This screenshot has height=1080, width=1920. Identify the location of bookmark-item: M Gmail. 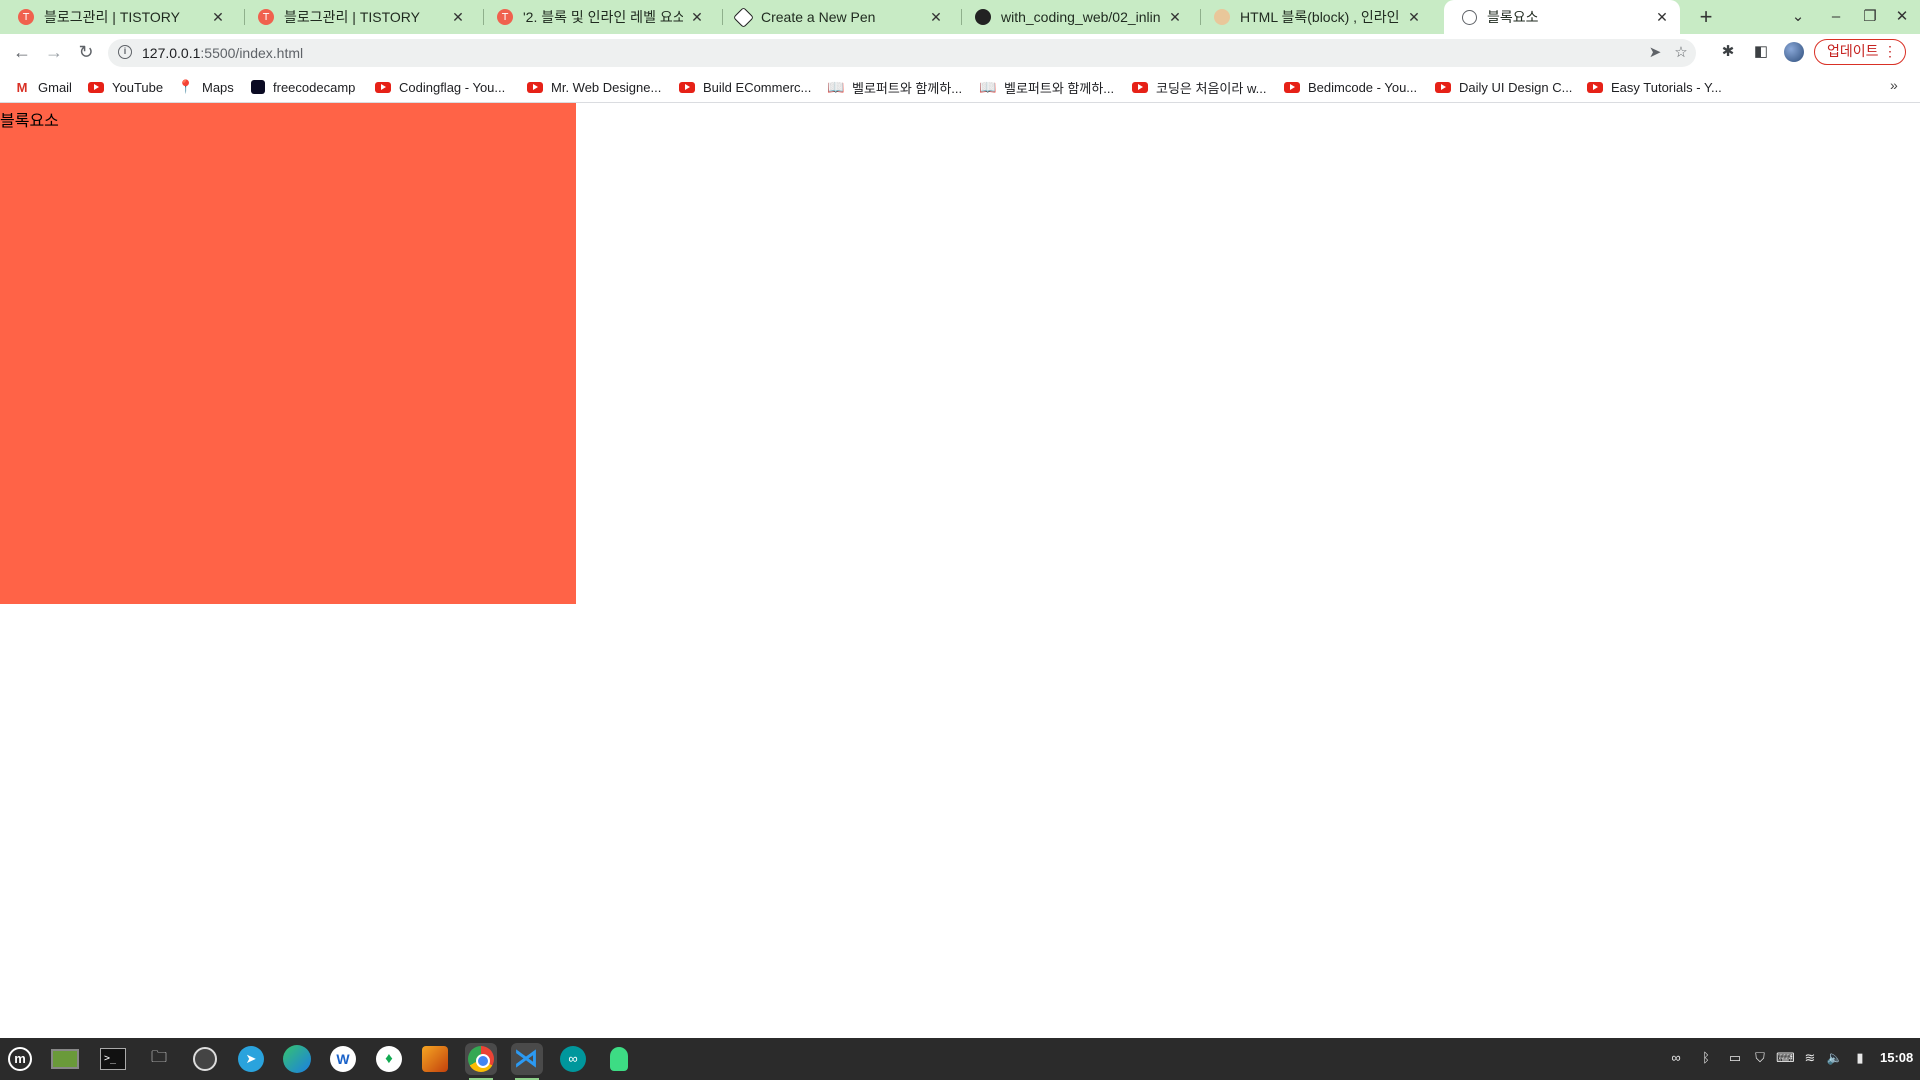
(43, 87).